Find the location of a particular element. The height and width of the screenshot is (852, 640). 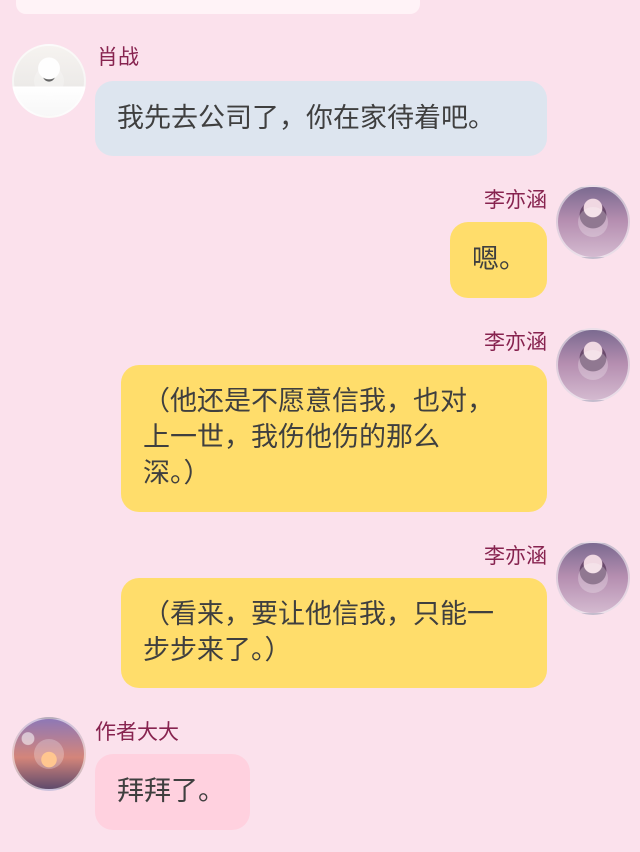

sender-name: 作者大大 is located at coordinates (137, 732).